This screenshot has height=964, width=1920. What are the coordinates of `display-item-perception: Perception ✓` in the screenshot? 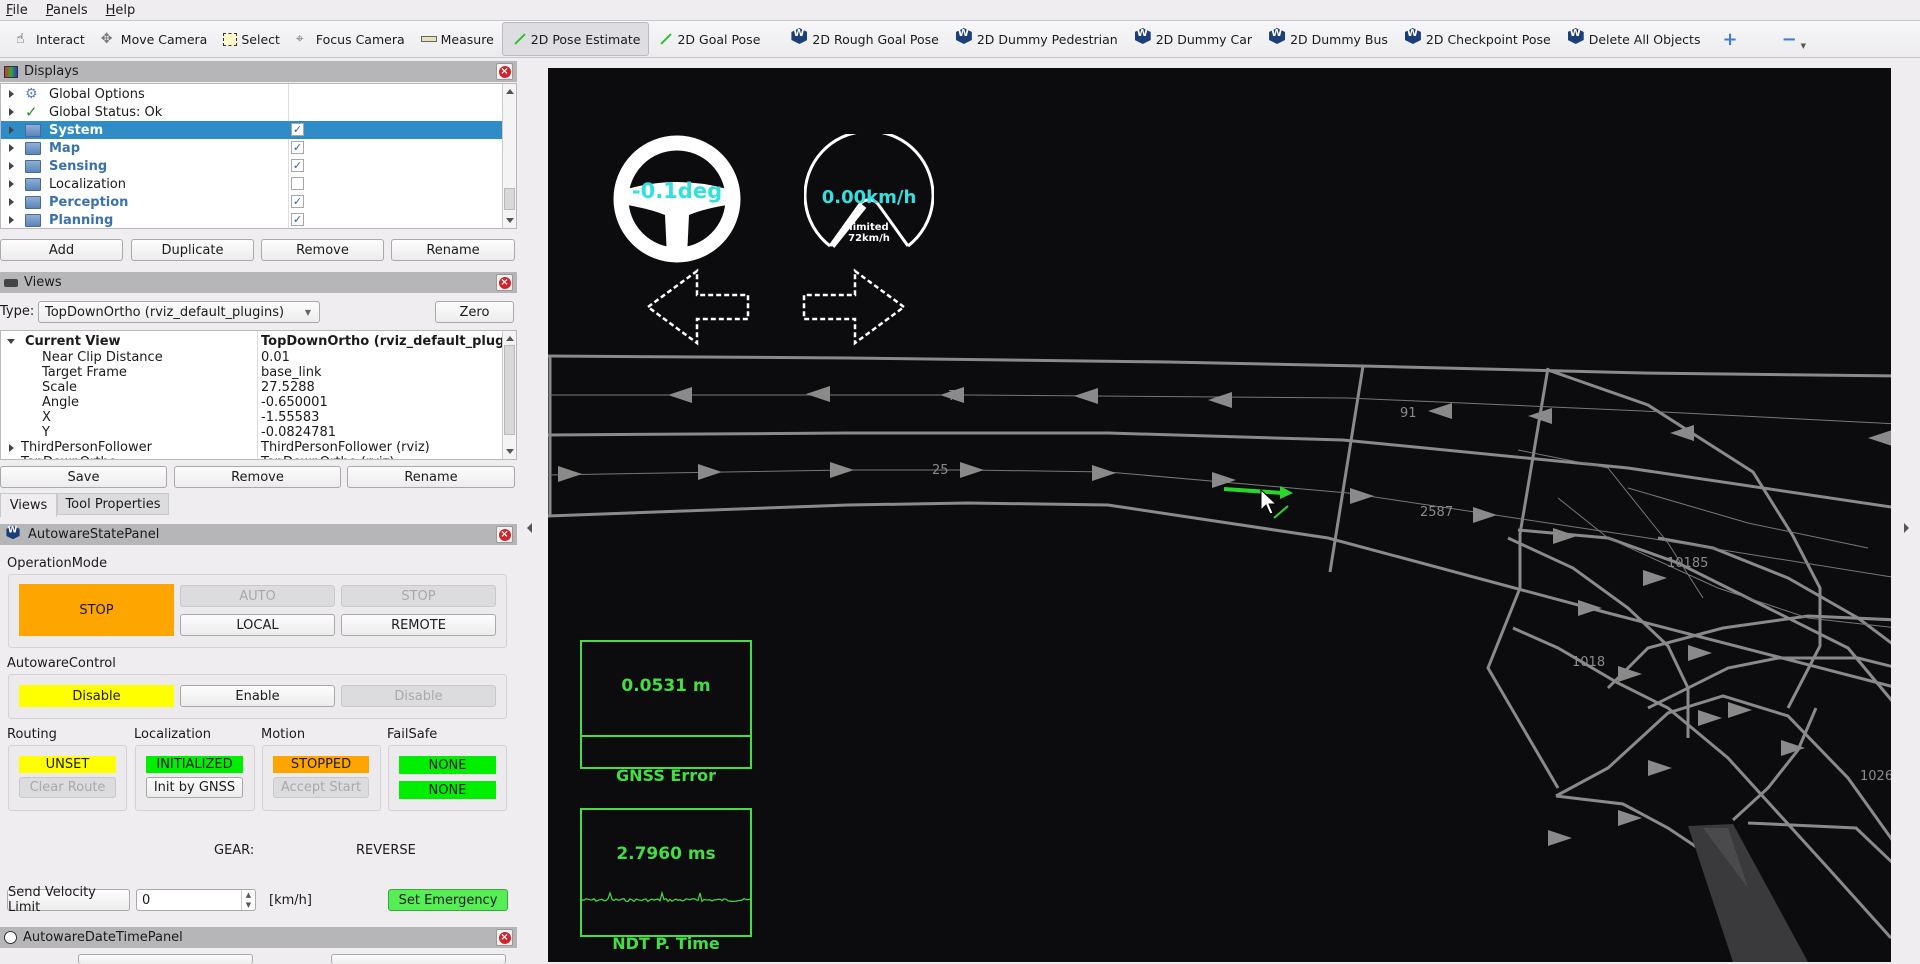 It's located at (252, 202).